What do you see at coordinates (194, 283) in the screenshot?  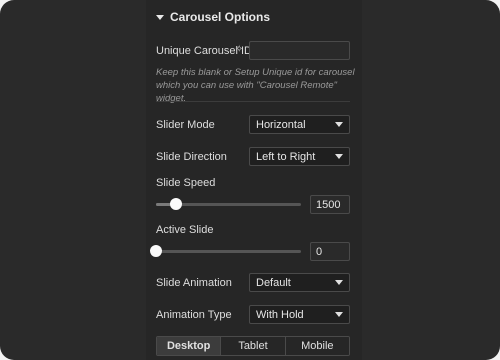 I see `slide-animation-label: Slide Animation` at bounding box center [194, 283].